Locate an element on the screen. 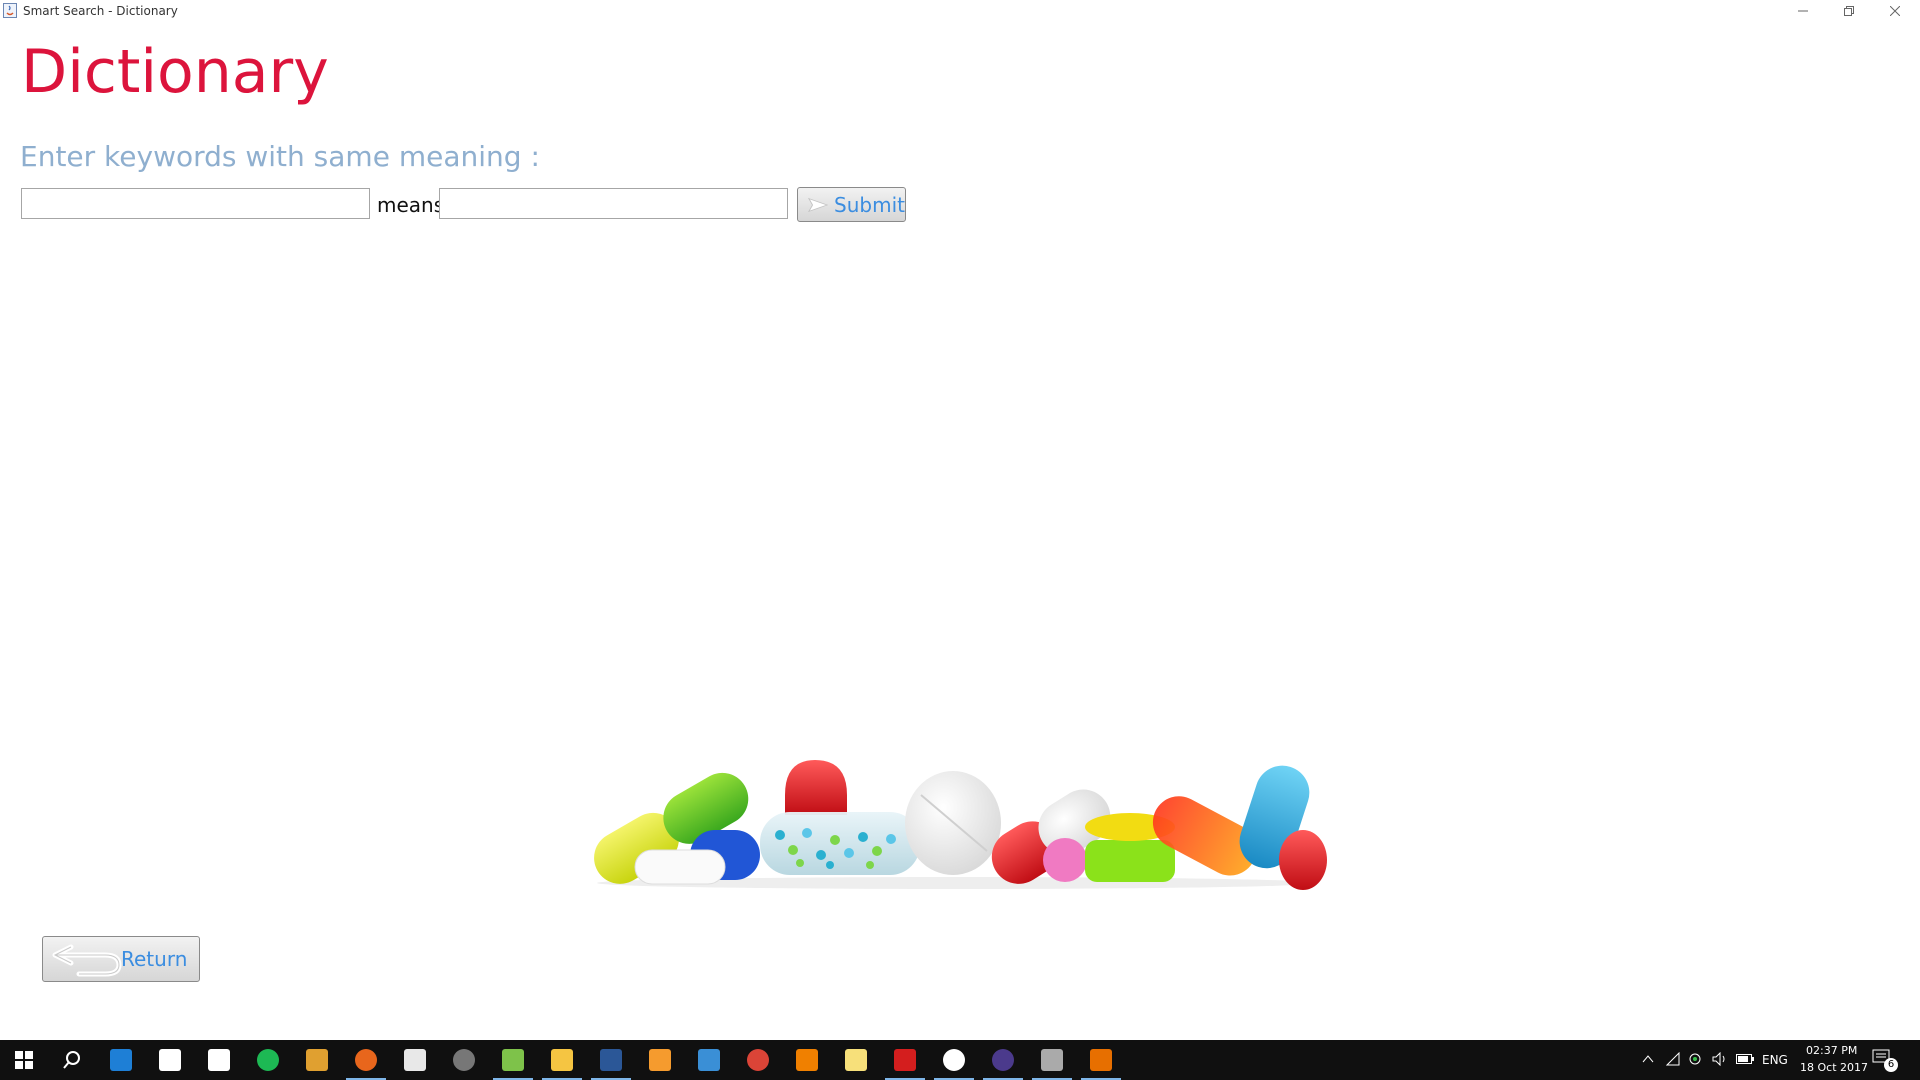  action-center-button: 6 is located at coordinates (1886, 1060).